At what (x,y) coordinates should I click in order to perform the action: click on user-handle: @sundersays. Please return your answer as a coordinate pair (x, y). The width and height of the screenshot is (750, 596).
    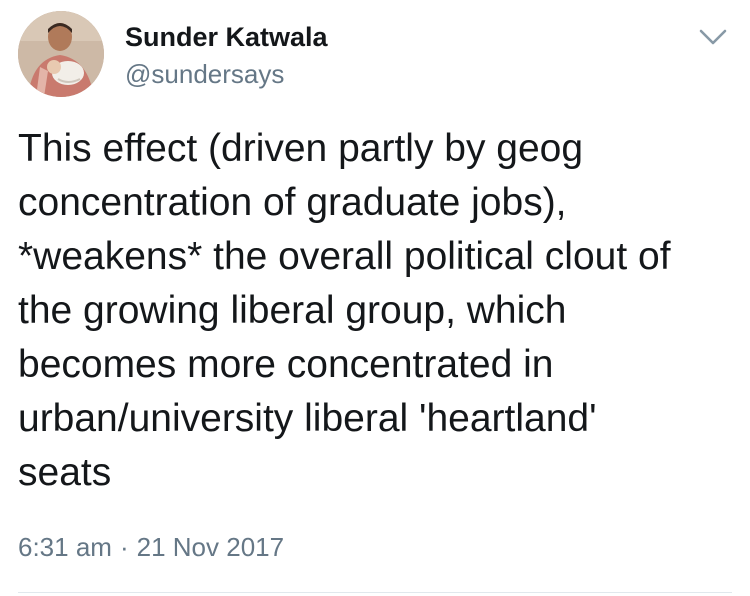
    Looking at the image, I should click on (204, 74).